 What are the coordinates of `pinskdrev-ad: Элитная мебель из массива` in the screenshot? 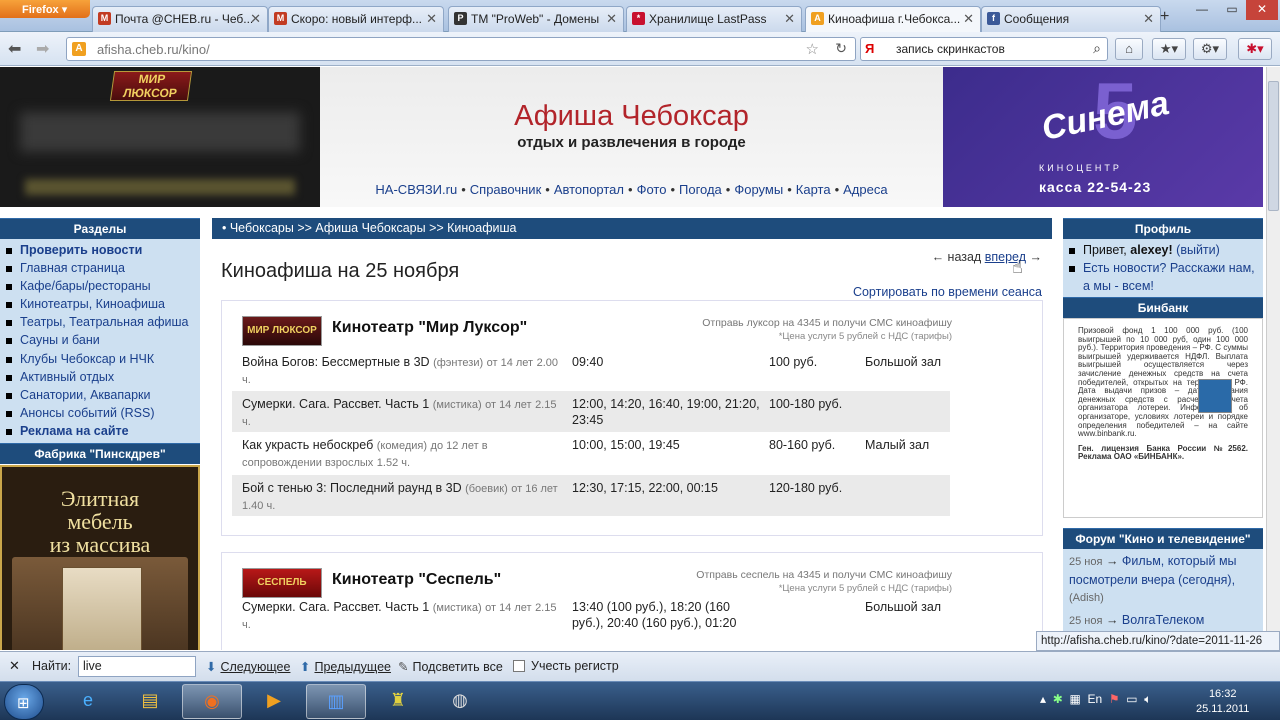 It's located at (100, 557).